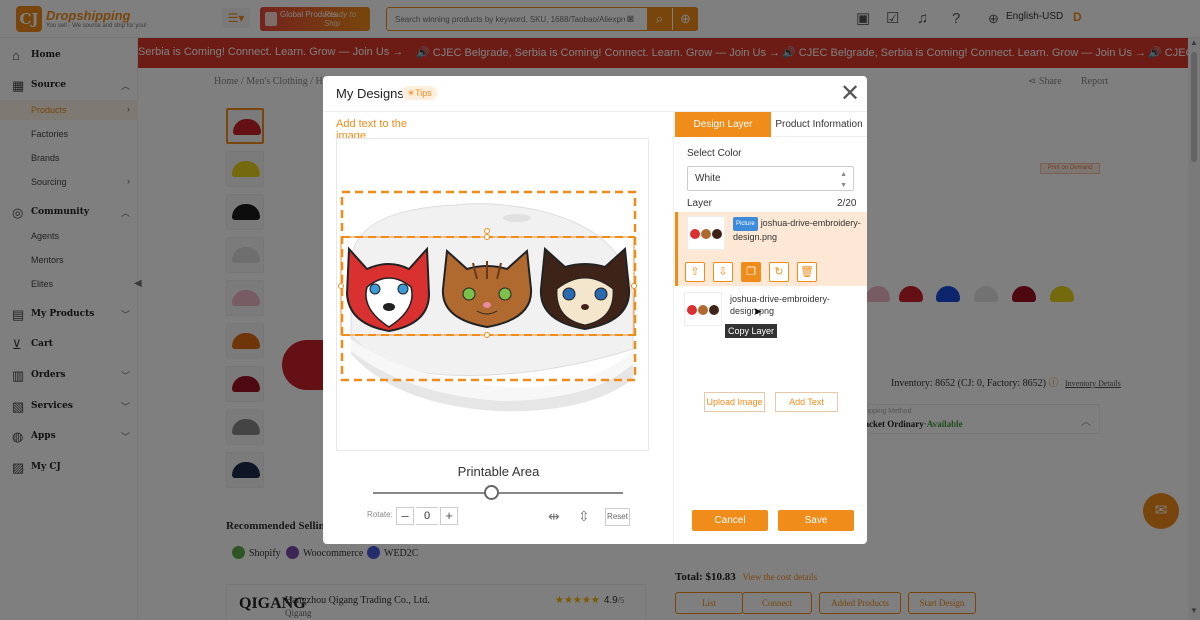 The image size is (1200, 620). I want to click on plus-icon: +, so click(449, 516).